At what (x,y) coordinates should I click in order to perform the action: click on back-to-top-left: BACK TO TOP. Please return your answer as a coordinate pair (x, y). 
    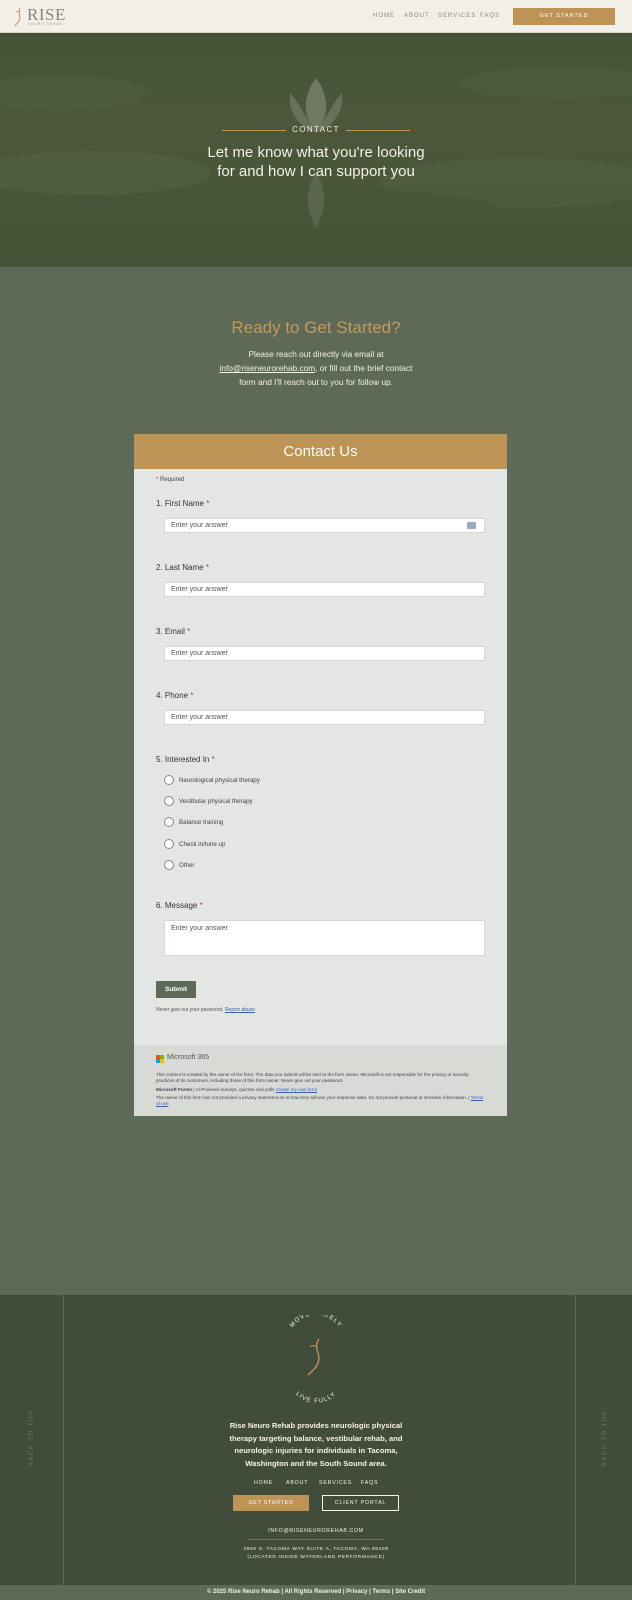
    Looking at the image, I should click on (32, 1438).